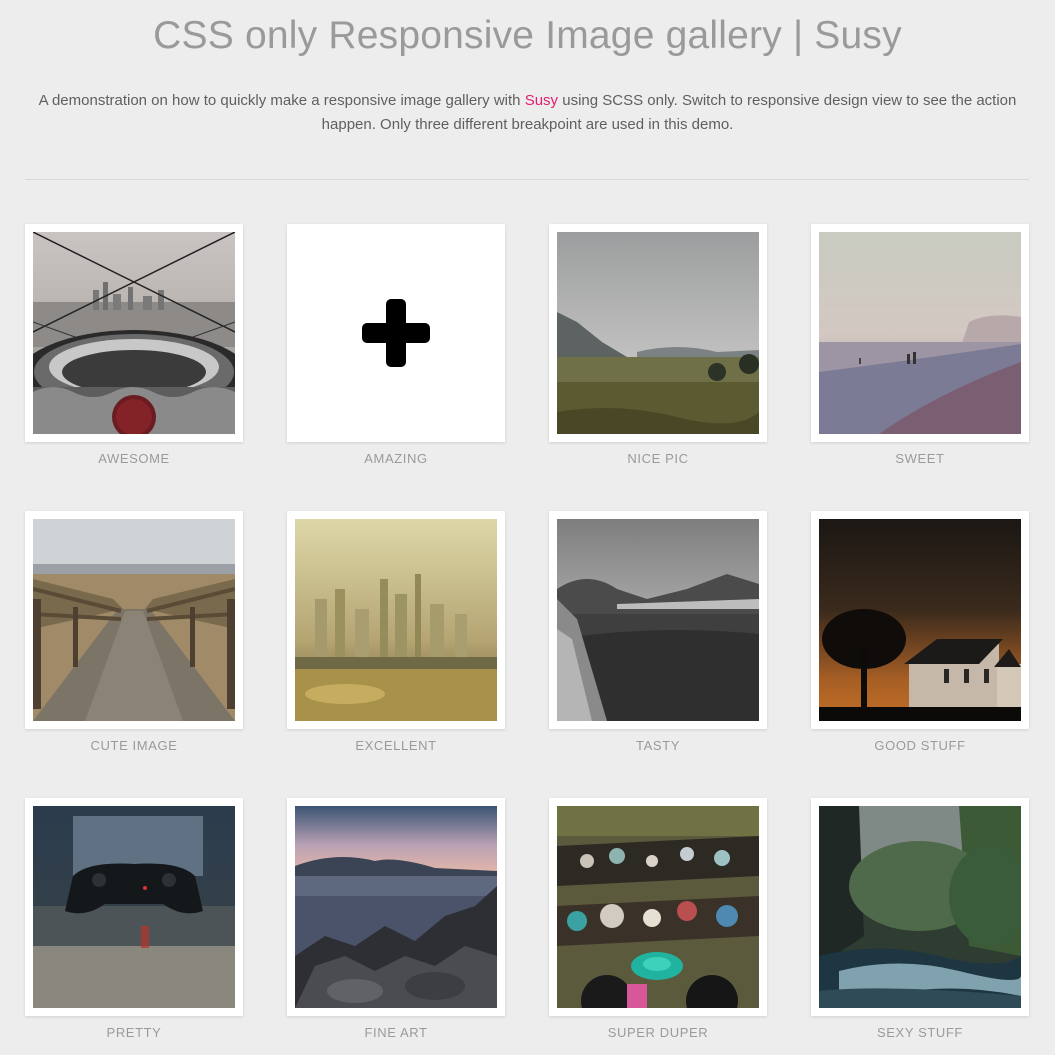 Image resolution: width=1055 pixels, height=1055 pixels. I want to click on gallery-caption: SWEET, so click(920, 458).